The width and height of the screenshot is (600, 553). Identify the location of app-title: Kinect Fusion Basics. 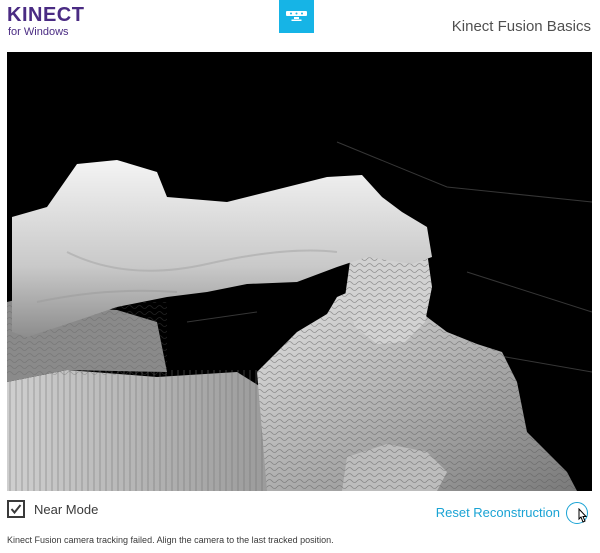
(521, 26).